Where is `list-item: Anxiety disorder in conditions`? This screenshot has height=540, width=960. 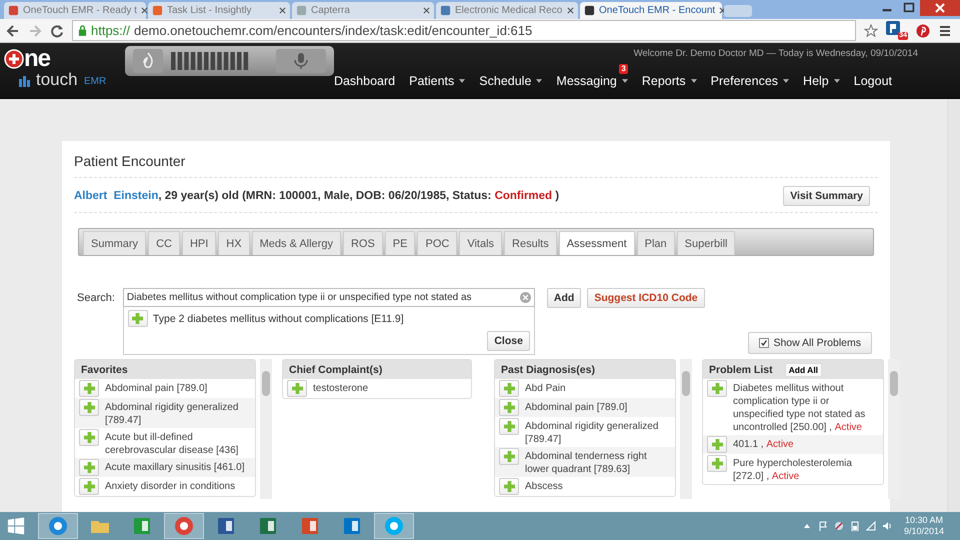 list-item: Anxiety disorder in conditions is located at coordinates (170, 485).